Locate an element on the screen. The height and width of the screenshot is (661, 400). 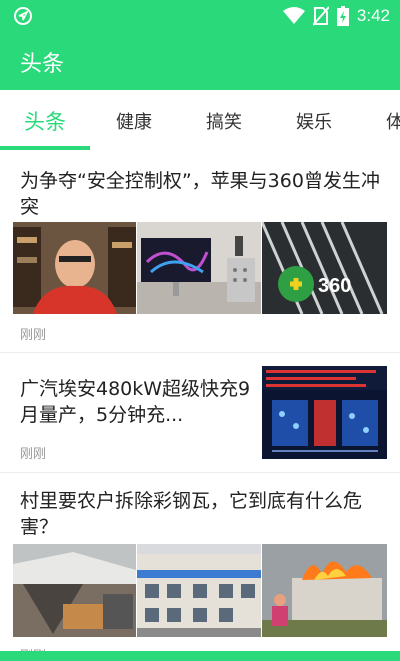
news-image-360: 360 is located at coordinates (324, 268).